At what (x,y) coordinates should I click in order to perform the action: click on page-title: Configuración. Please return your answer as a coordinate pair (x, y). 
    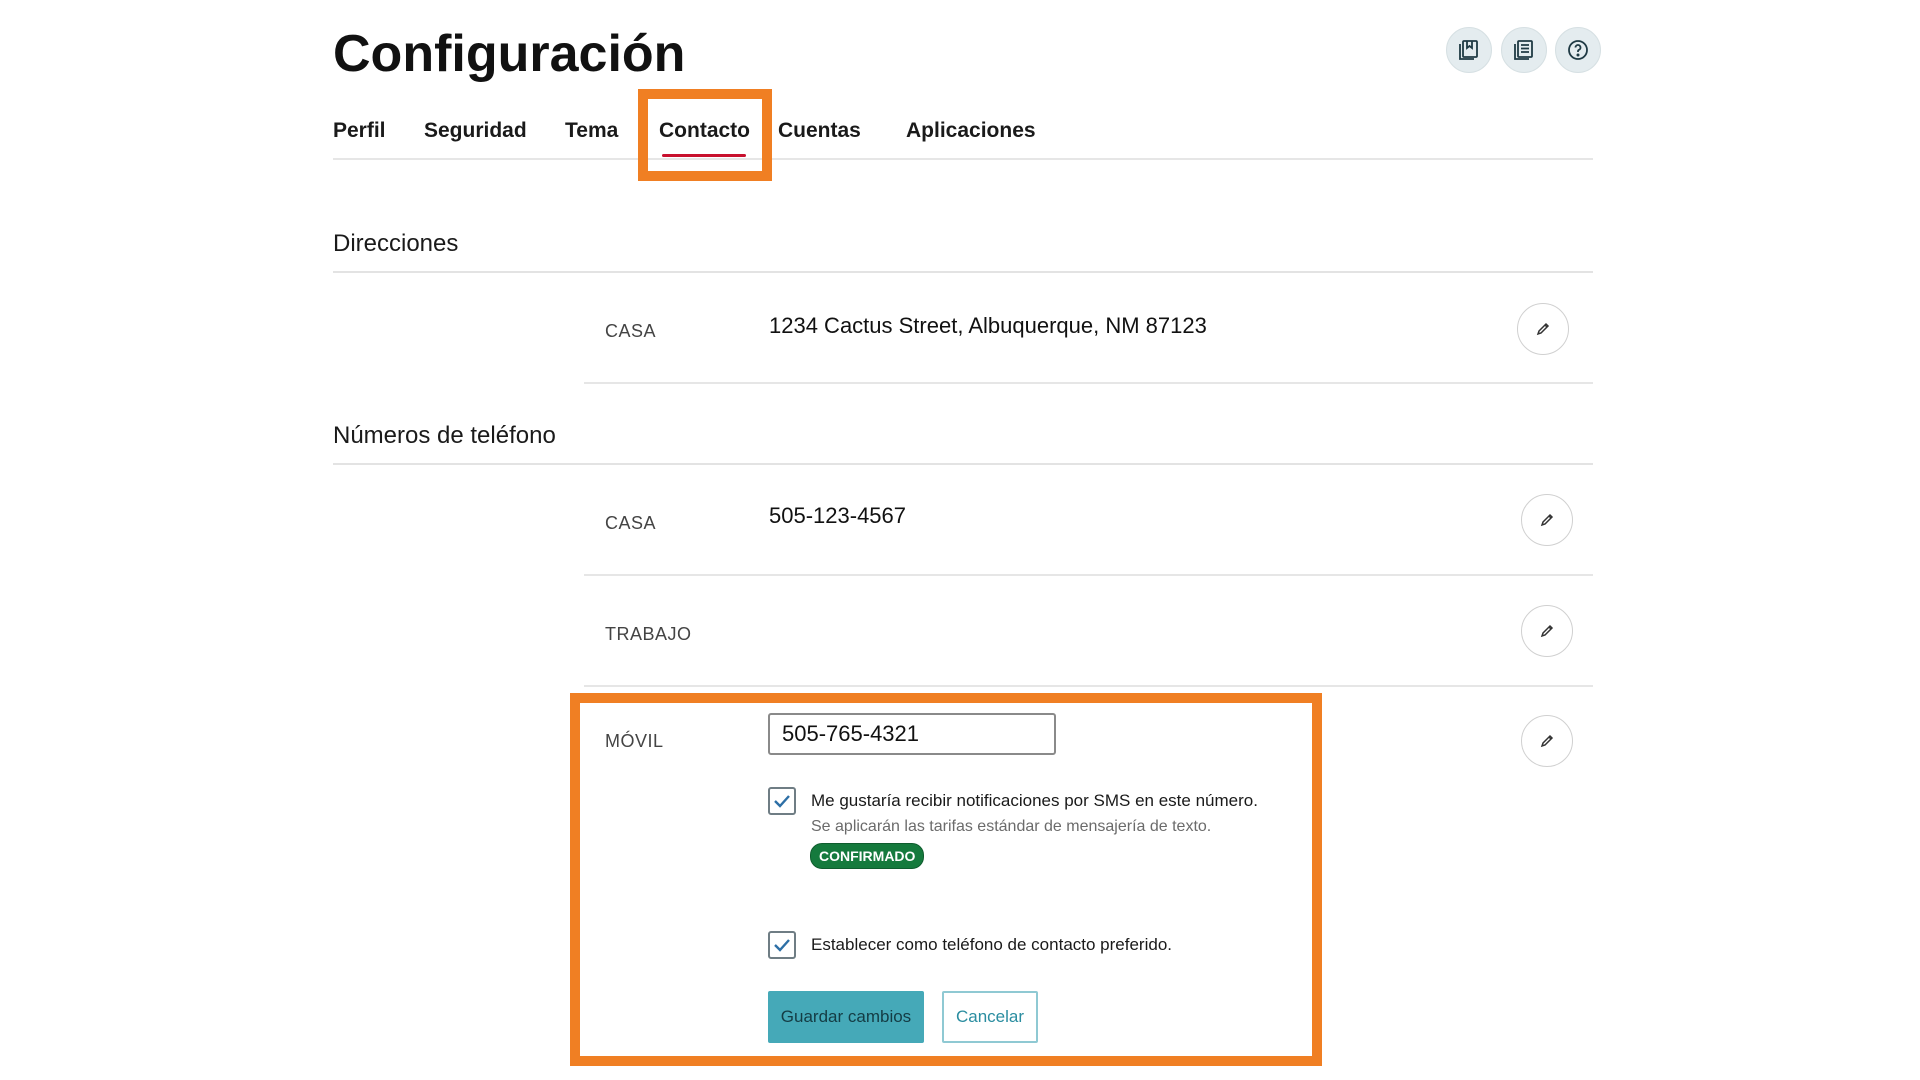
    Looking at the image, I should click on (509, 54).